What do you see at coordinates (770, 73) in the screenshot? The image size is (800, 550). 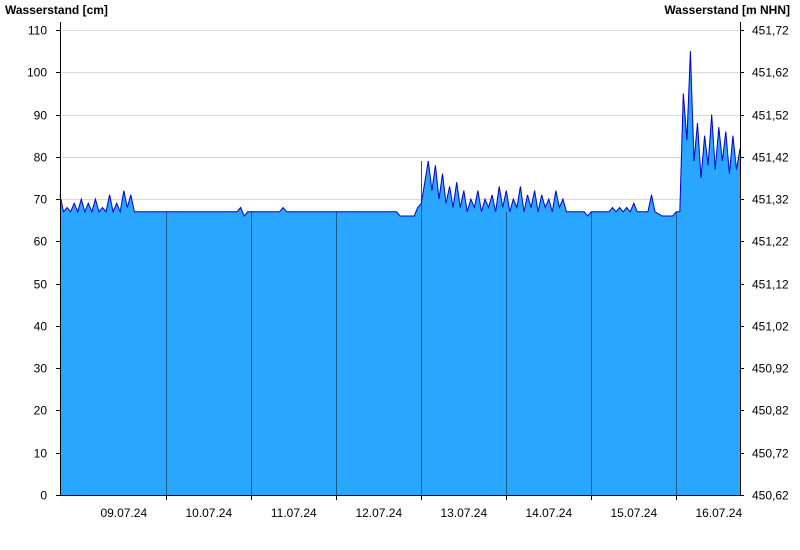 I see `right-tick-label: 451,62` at bounding box center [770, 73].